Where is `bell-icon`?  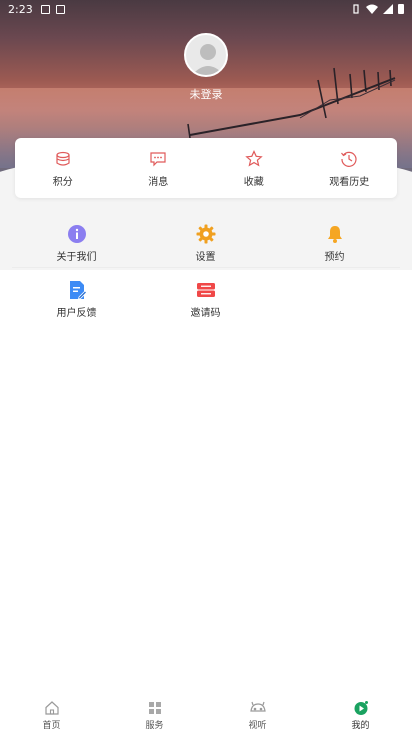
bell-icon is located at coordinates (334, 234).